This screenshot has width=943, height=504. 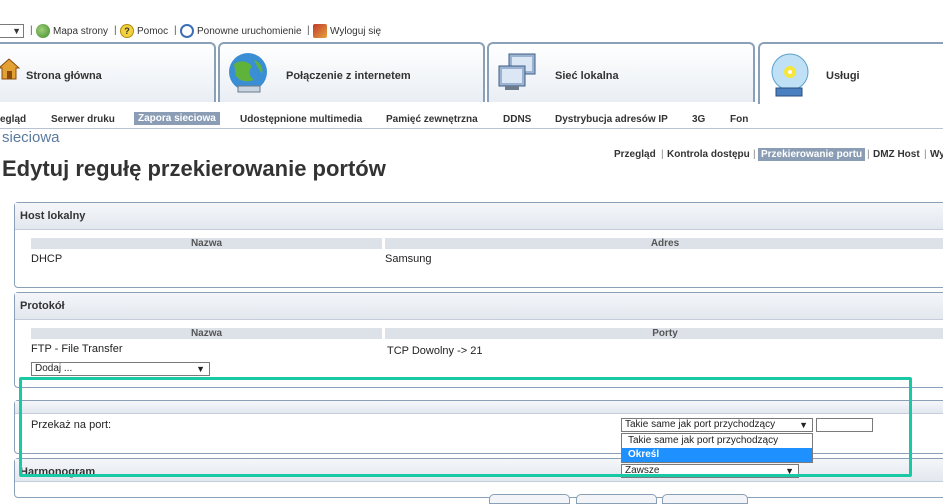 What do you see at coordinates (120, 369) in the screenshot?
I see `add-protocol-select: Dodaj ... ▼` at bounding box center [120, 369].